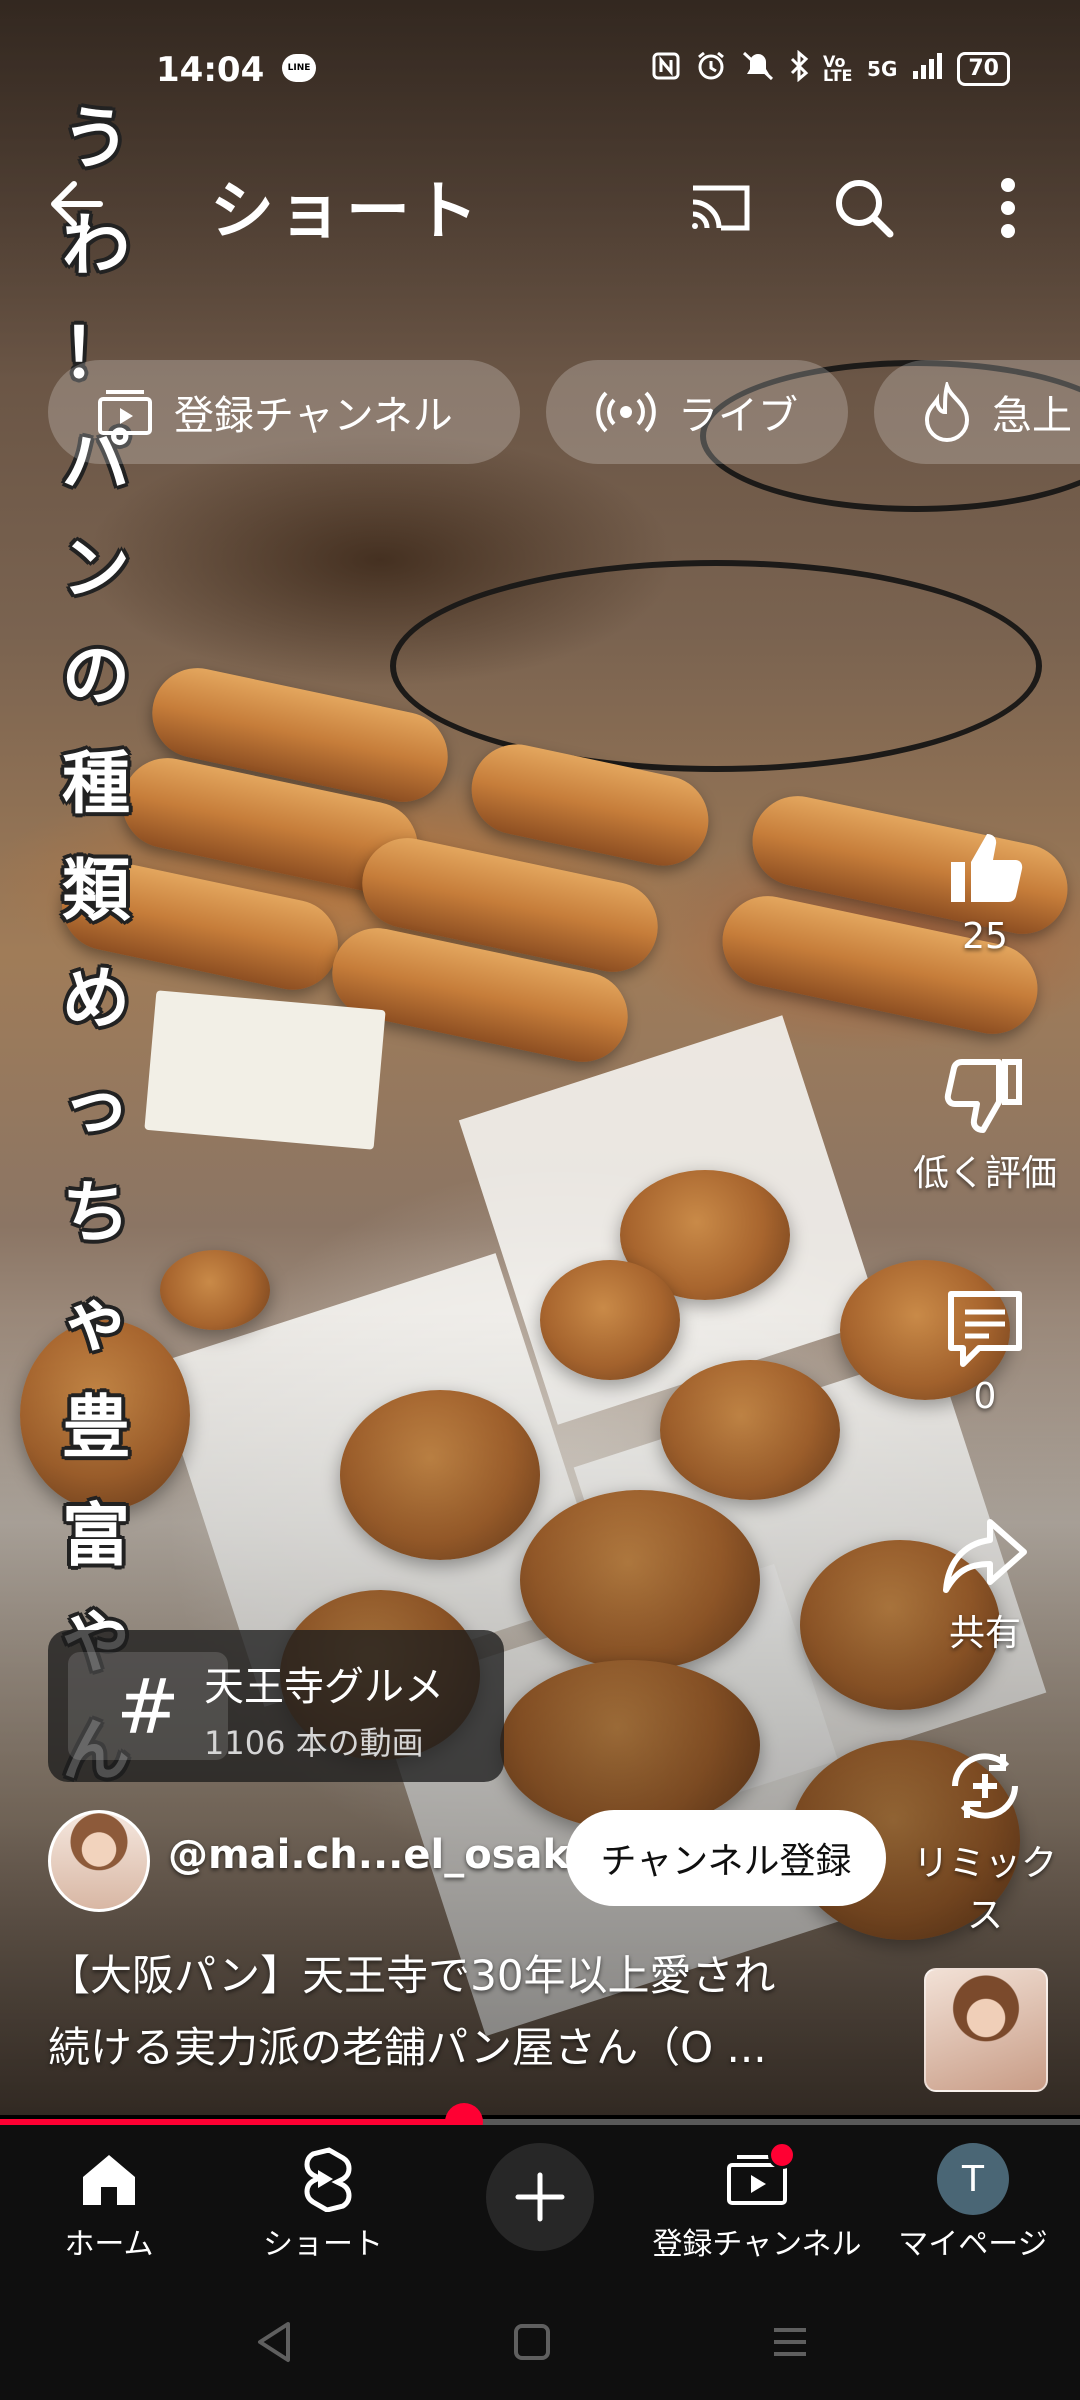 This screenshot has width=1080, height=2400. What do you see at coordinates (299, 68) in the screenshot?
I see `line-app-icon: LINE` at bounding box center [299, 68].